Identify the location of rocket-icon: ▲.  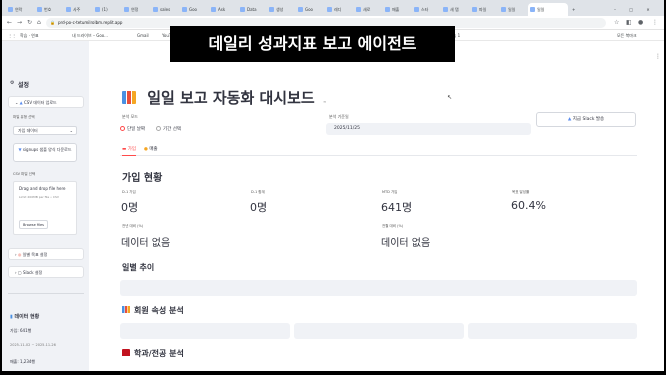
(569, 119).